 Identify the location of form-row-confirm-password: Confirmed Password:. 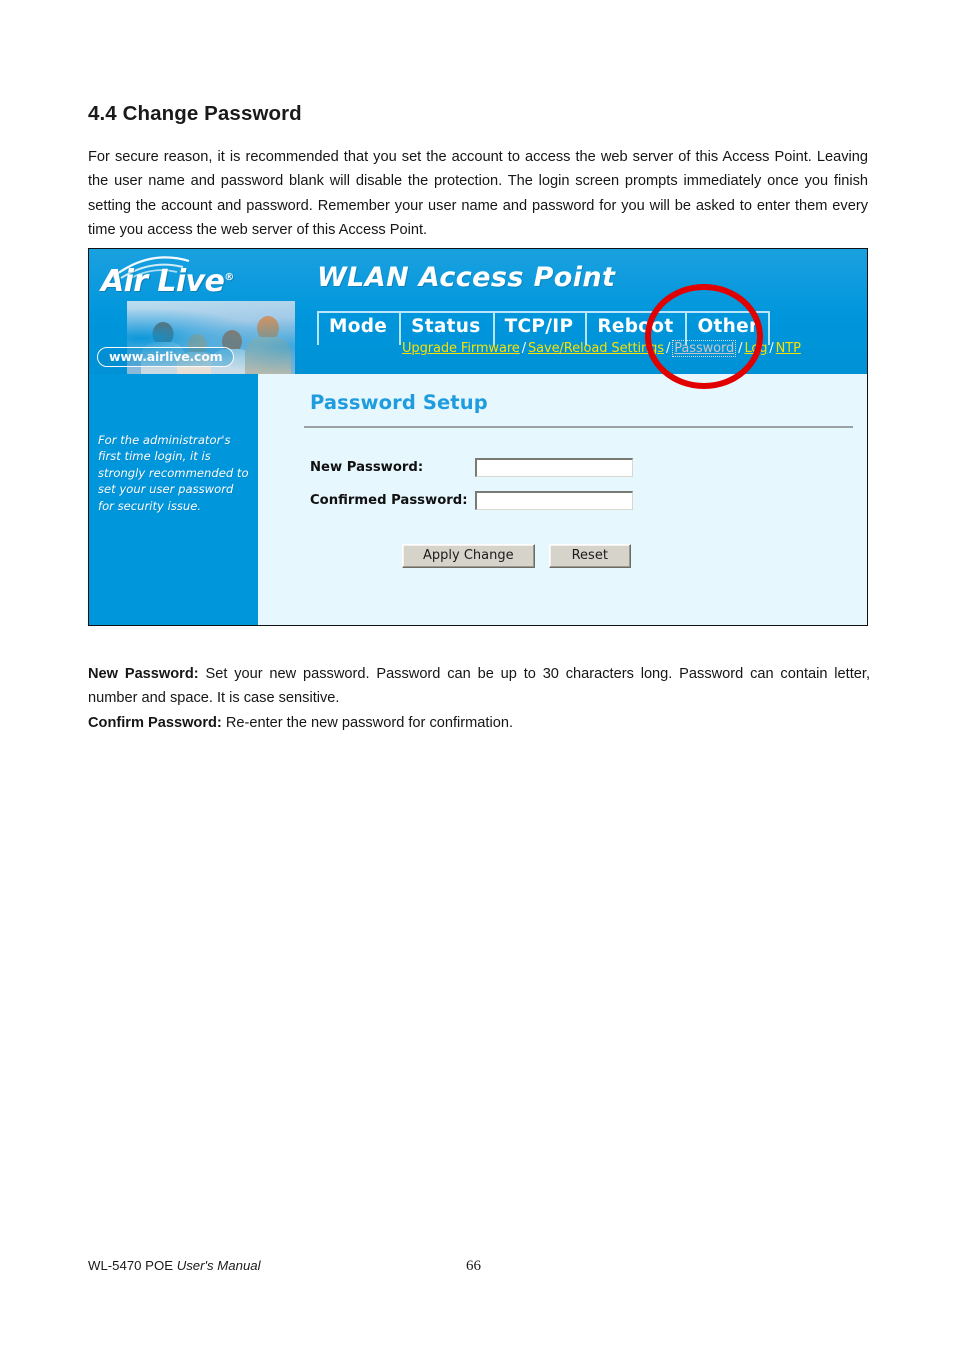
(471, 500).